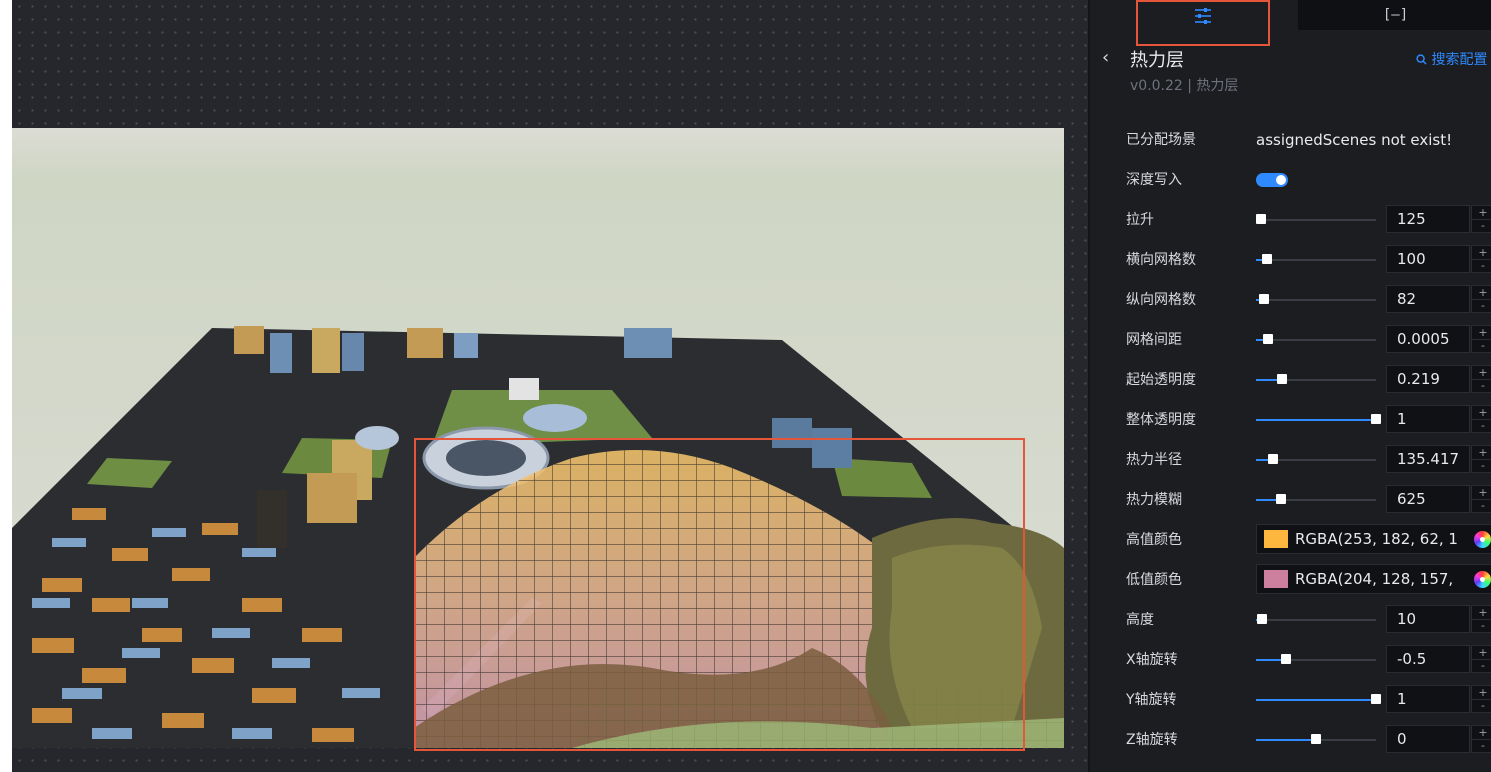  I want to click on start-opacity-input: 0.219, so click(1428, 379).